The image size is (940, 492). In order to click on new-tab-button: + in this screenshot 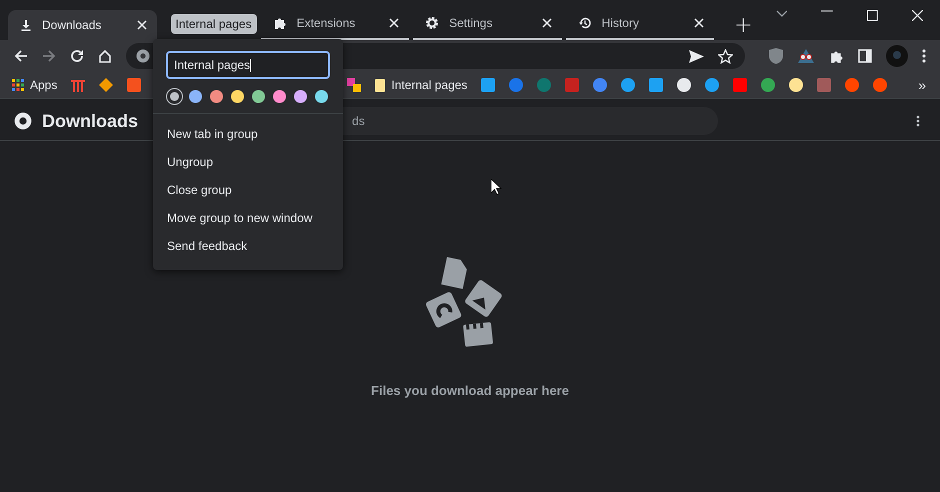, I will do `click(743, 25)`.